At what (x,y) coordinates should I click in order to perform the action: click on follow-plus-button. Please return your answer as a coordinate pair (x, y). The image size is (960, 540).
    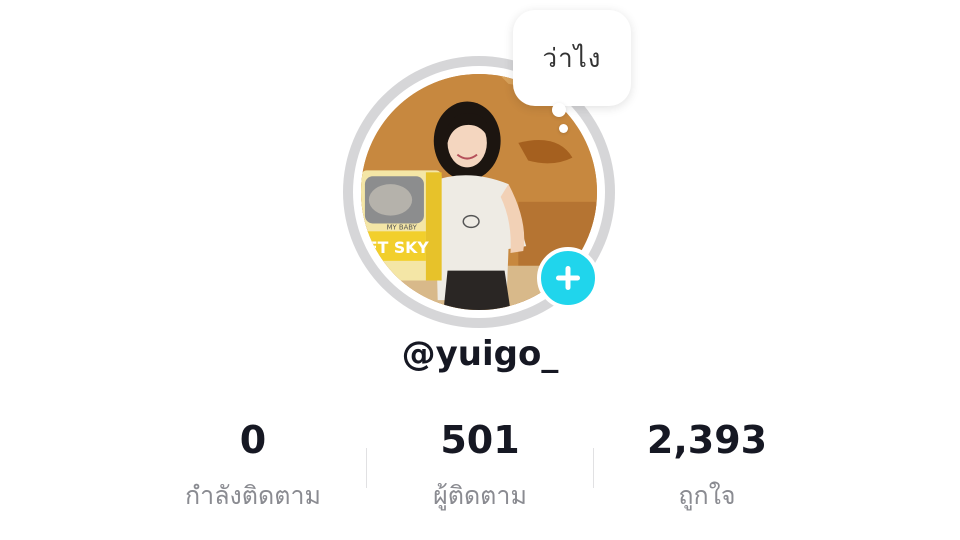
    Looking at the image, I should click on (568, 278).